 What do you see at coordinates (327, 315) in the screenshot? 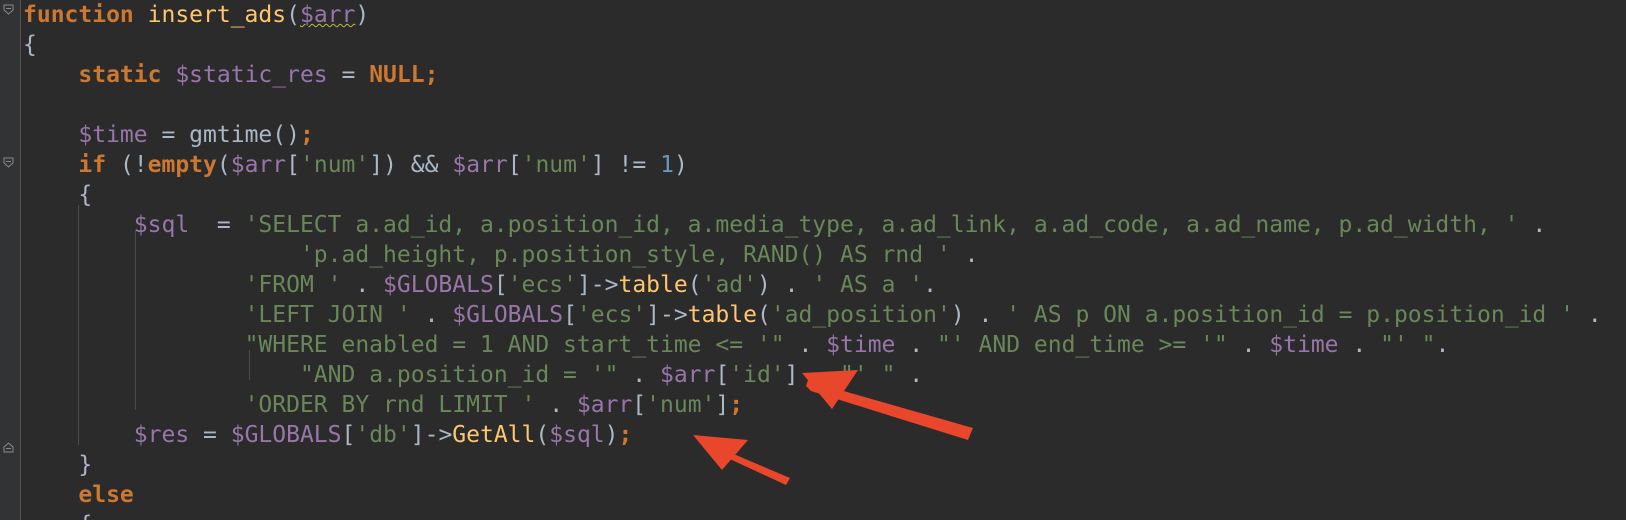
I see `code-token: 'LEFT JOIN '` at bounding box center [327, 315].